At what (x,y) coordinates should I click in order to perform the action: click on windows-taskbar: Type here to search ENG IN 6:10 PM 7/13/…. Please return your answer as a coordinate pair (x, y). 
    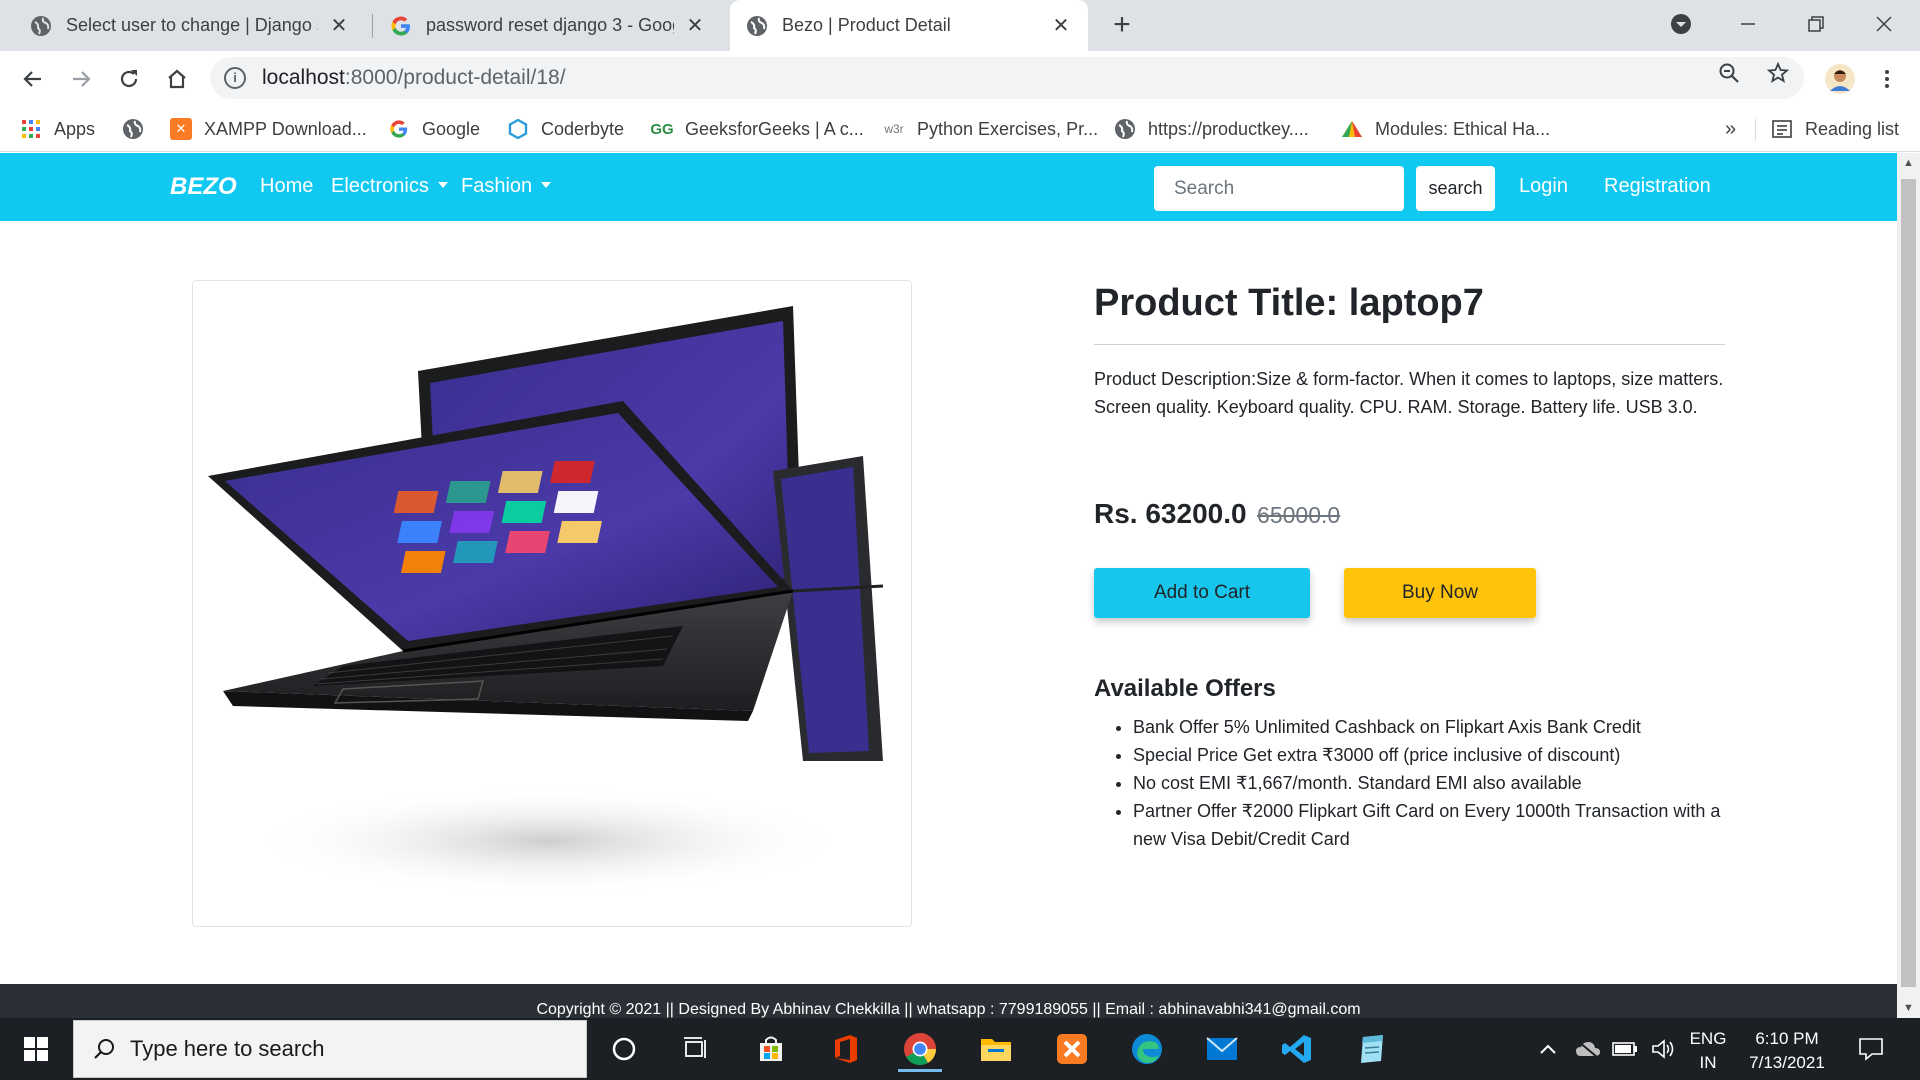
    Looking at the image, I should click on (960, 1049).